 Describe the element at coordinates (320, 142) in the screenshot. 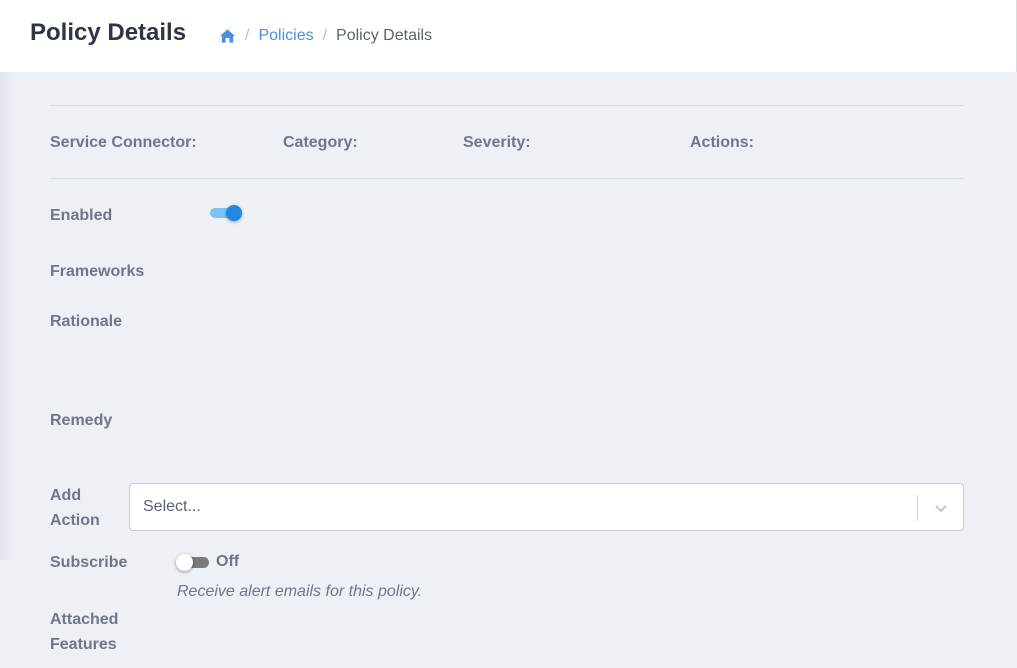

I see `category-label: Category:` at that location.